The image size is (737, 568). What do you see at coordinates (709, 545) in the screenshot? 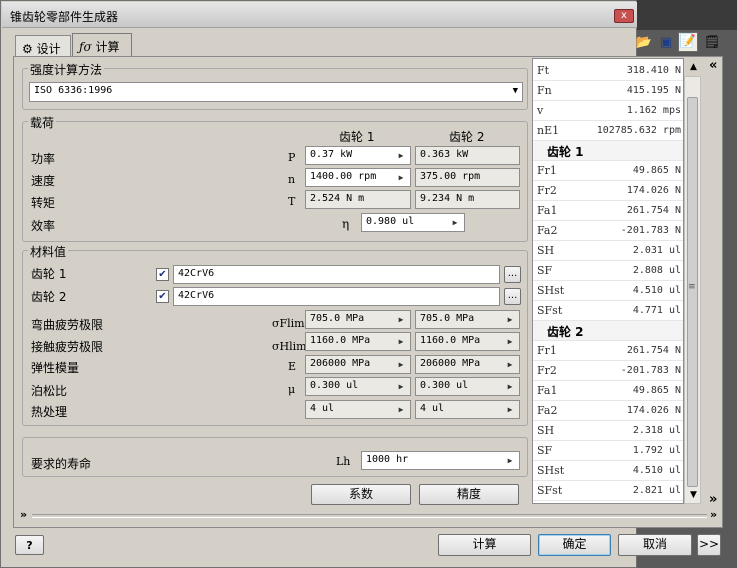
I see `more-button: >>` at bounding box center [709, 545].